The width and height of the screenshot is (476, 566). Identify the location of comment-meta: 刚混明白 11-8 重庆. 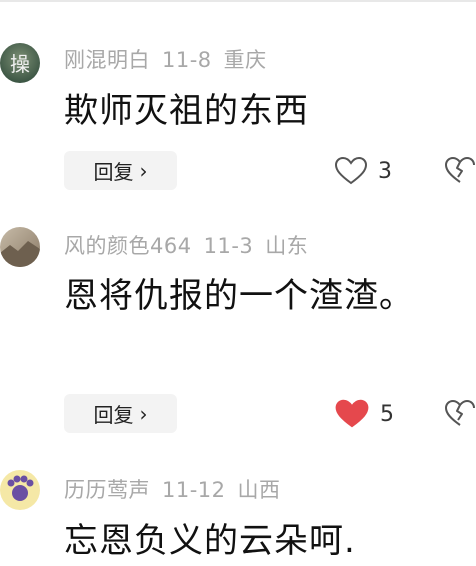
(171, 59).